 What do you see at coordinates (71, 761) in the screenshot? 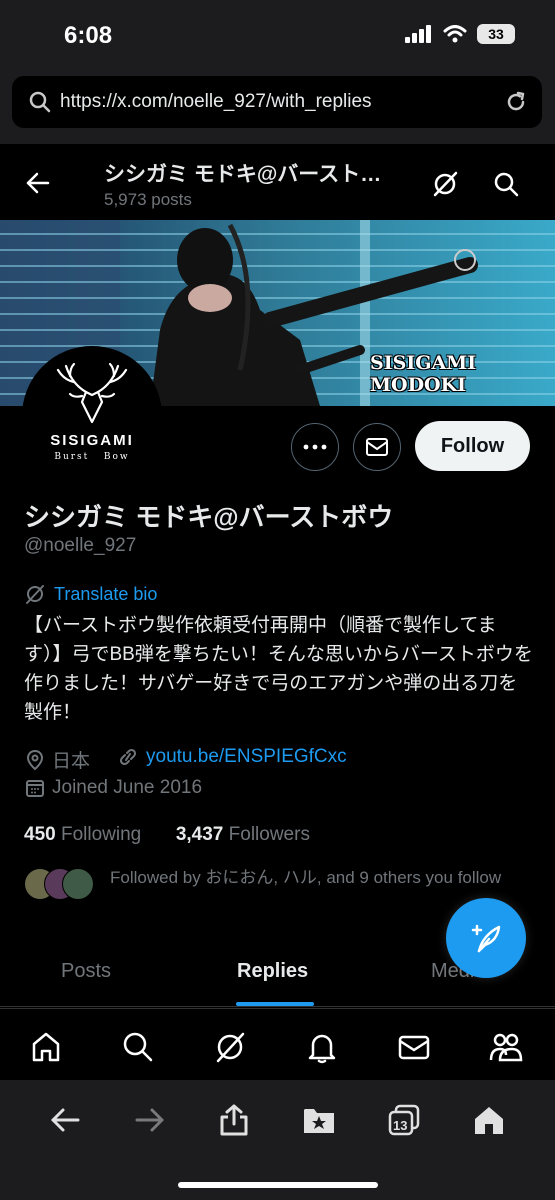
I see `location-text: 日本` at bounding box center [71, 761].